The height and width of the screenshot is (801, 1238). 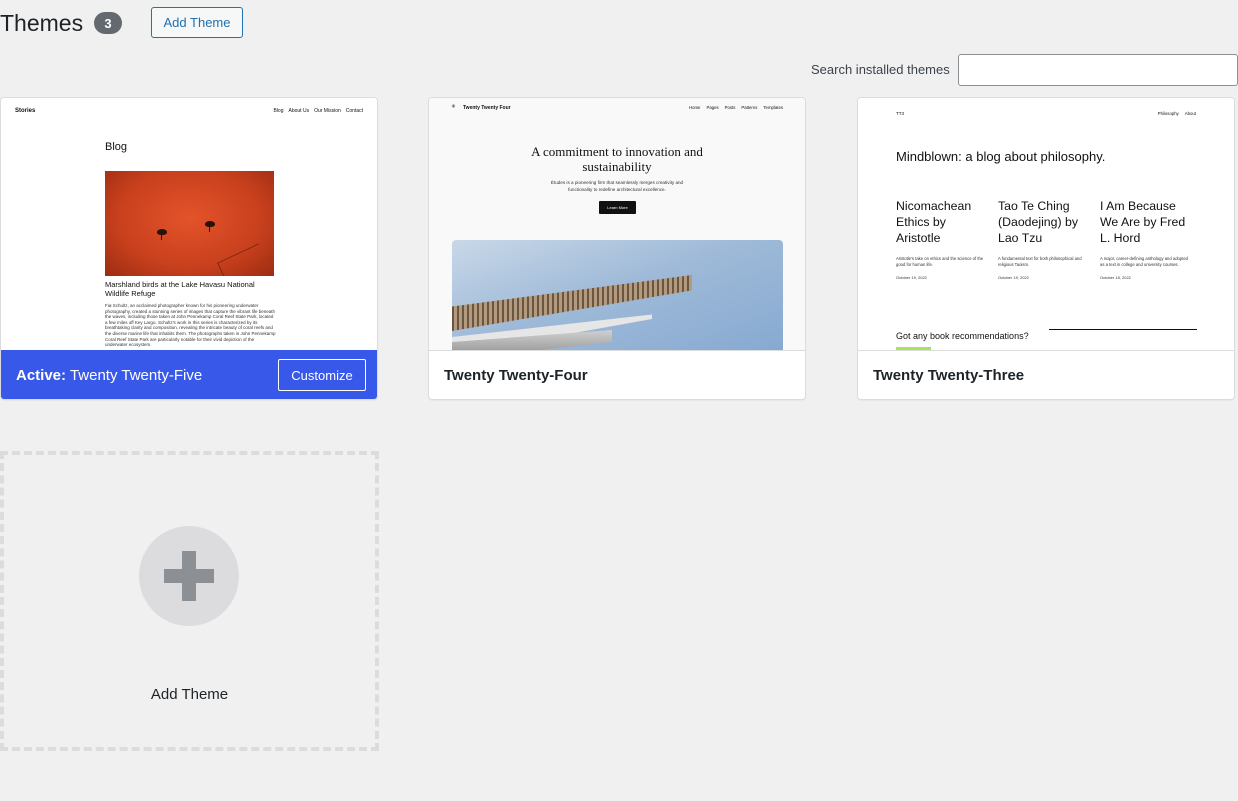 I want to click on preview-nav-item: Blog, so click(x=278, y=111).